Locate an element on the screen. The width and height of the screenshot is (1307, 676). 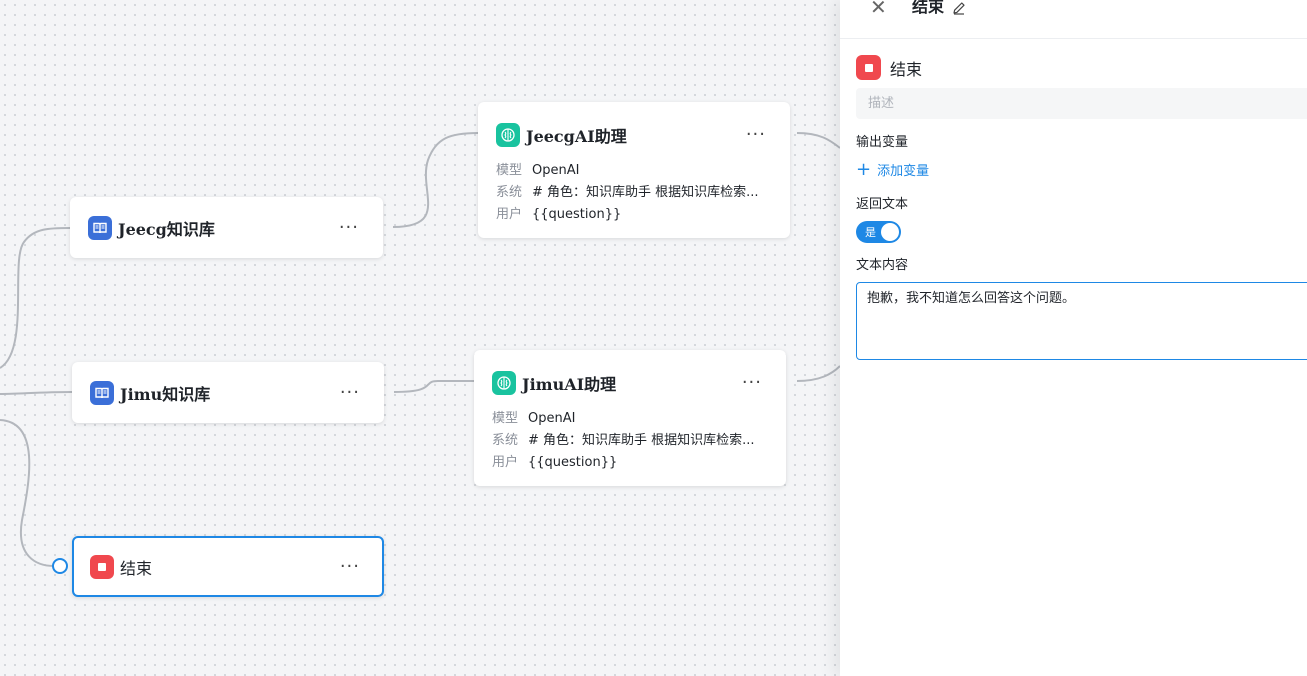
edge-jimu-ai-out is located at coordinates (818, 373).